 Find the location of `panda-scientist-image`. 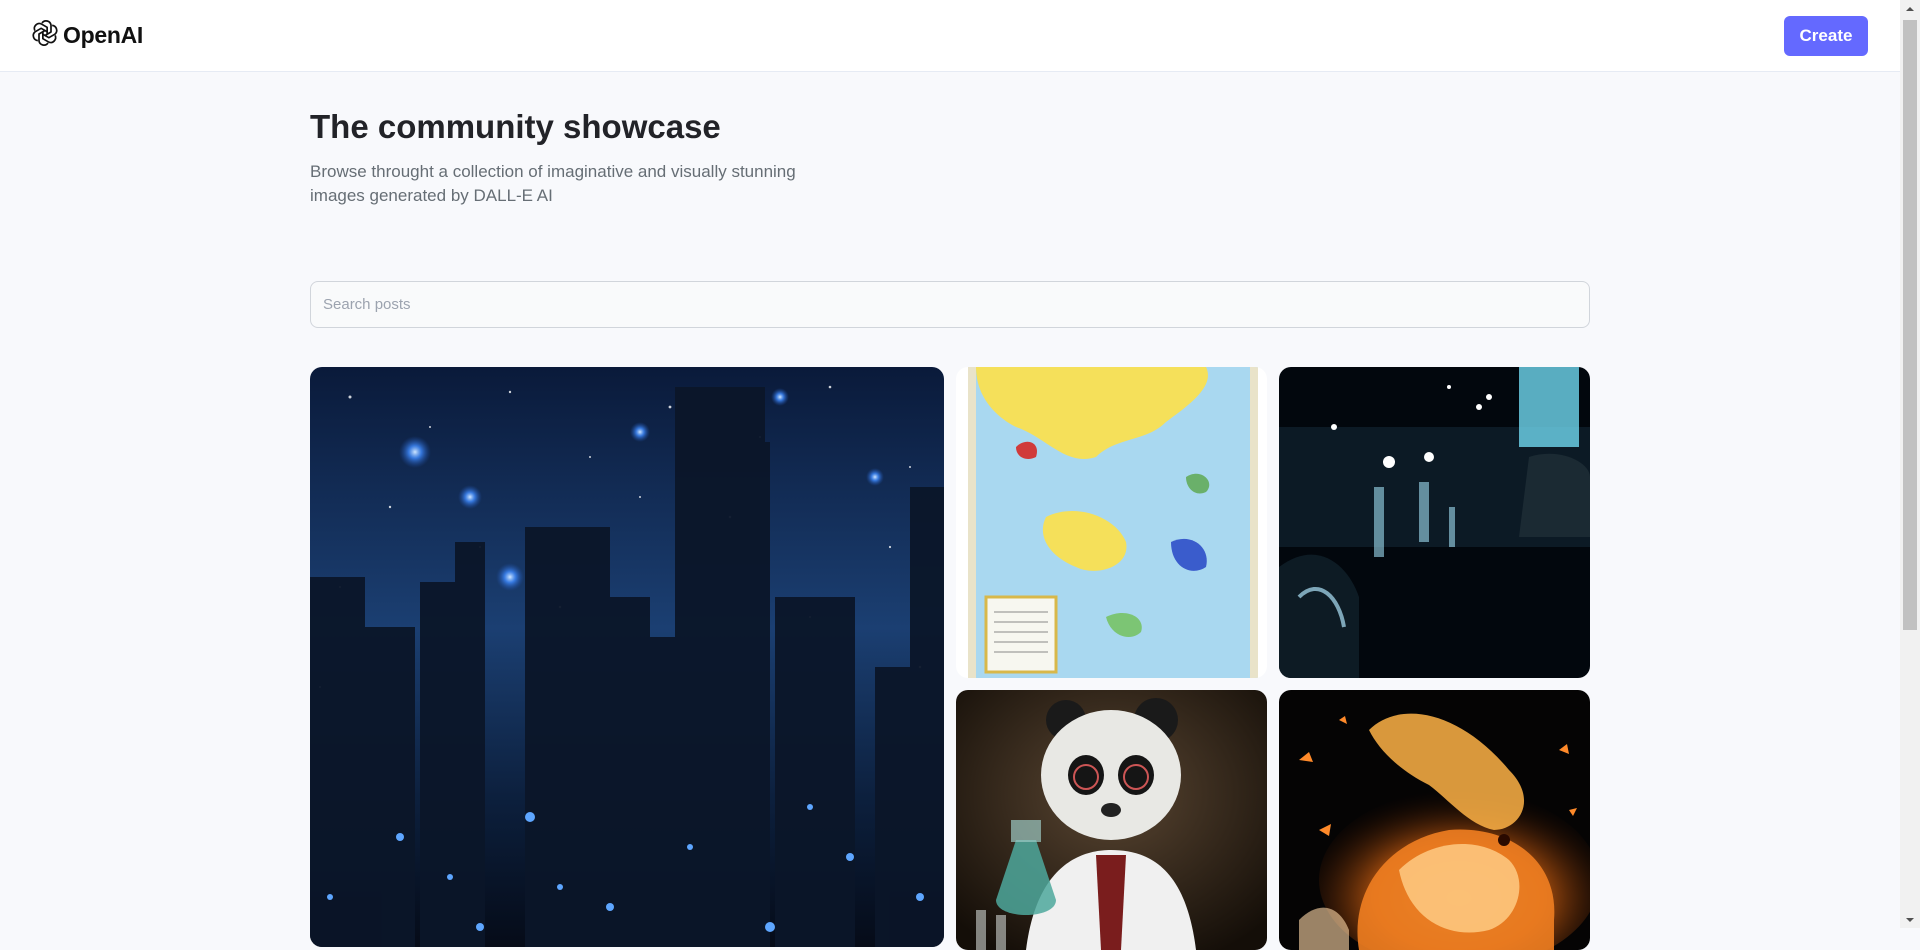

panda-scientist-image is located at coordinates (1111, 820).